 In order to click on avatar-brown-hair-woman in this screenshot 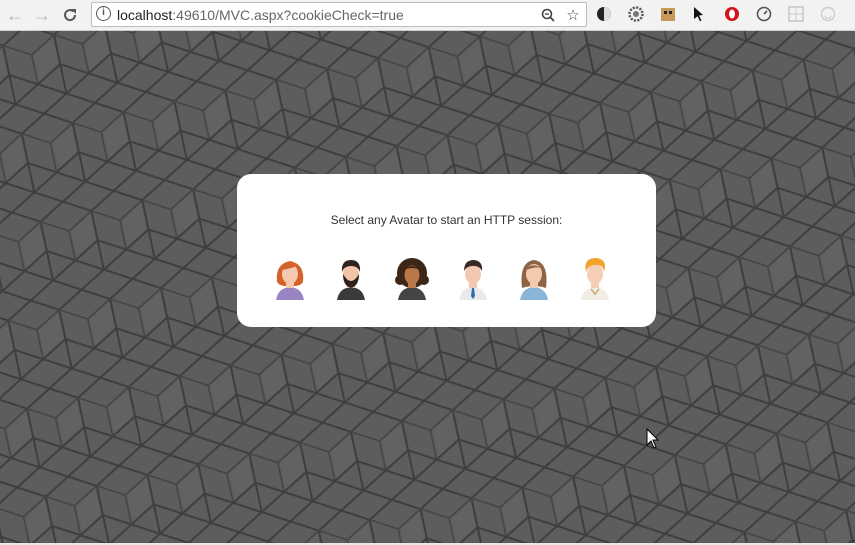, I will do `click(534, 278)`.